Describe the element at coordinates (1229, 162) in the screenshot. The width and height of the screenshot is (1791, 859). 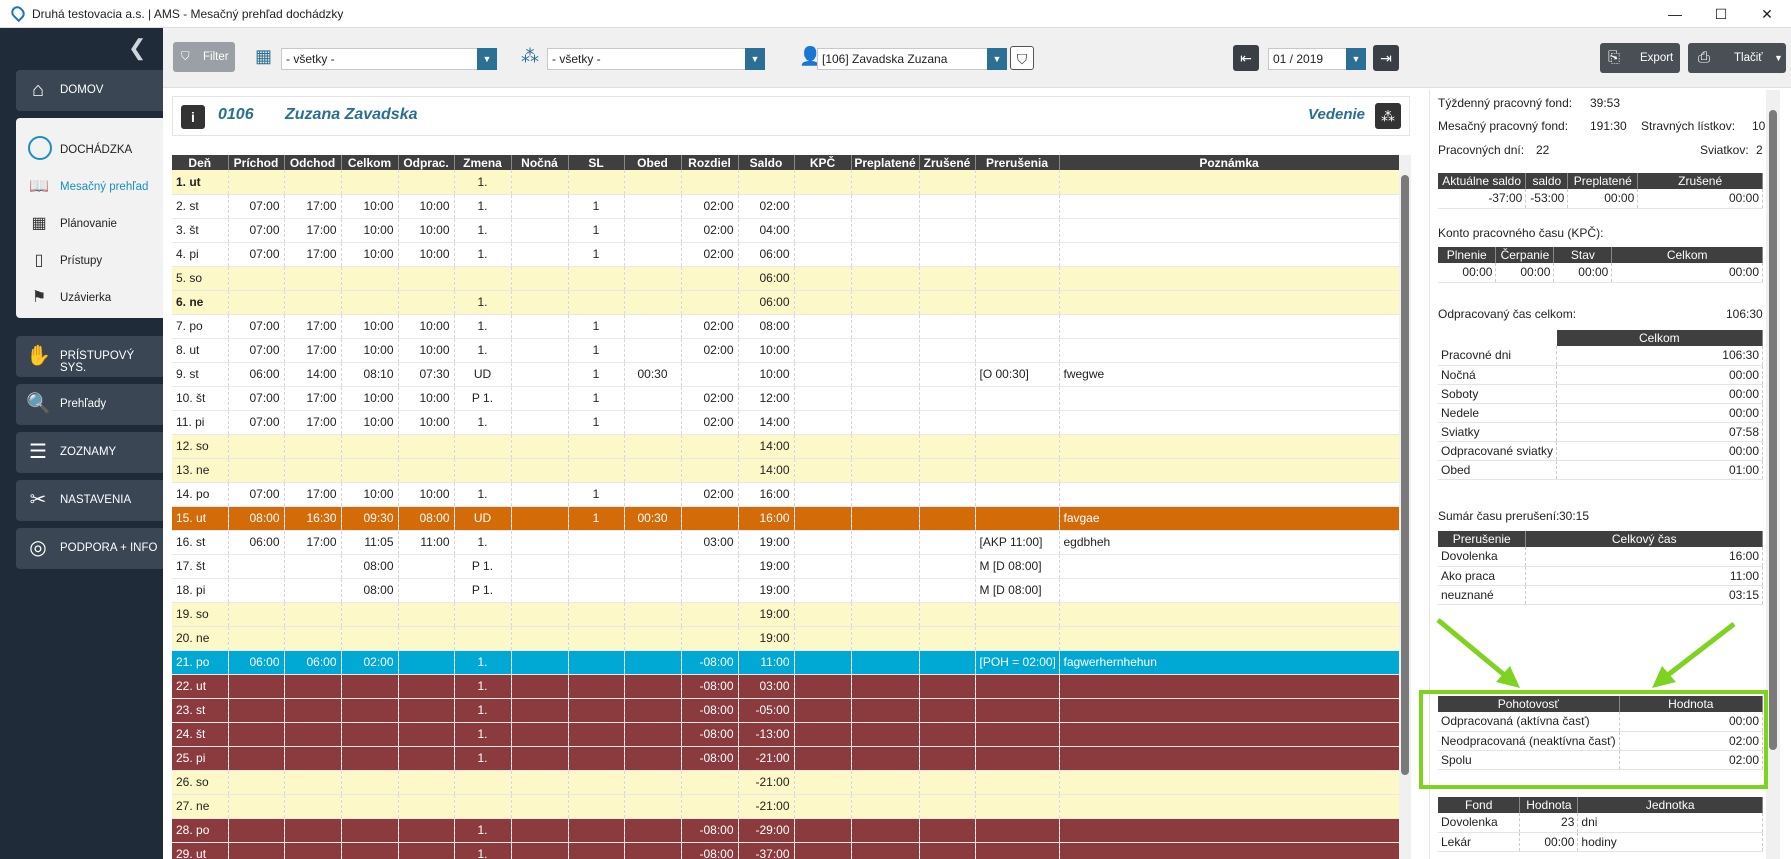
I see `column-header: Poznámka` at that location.